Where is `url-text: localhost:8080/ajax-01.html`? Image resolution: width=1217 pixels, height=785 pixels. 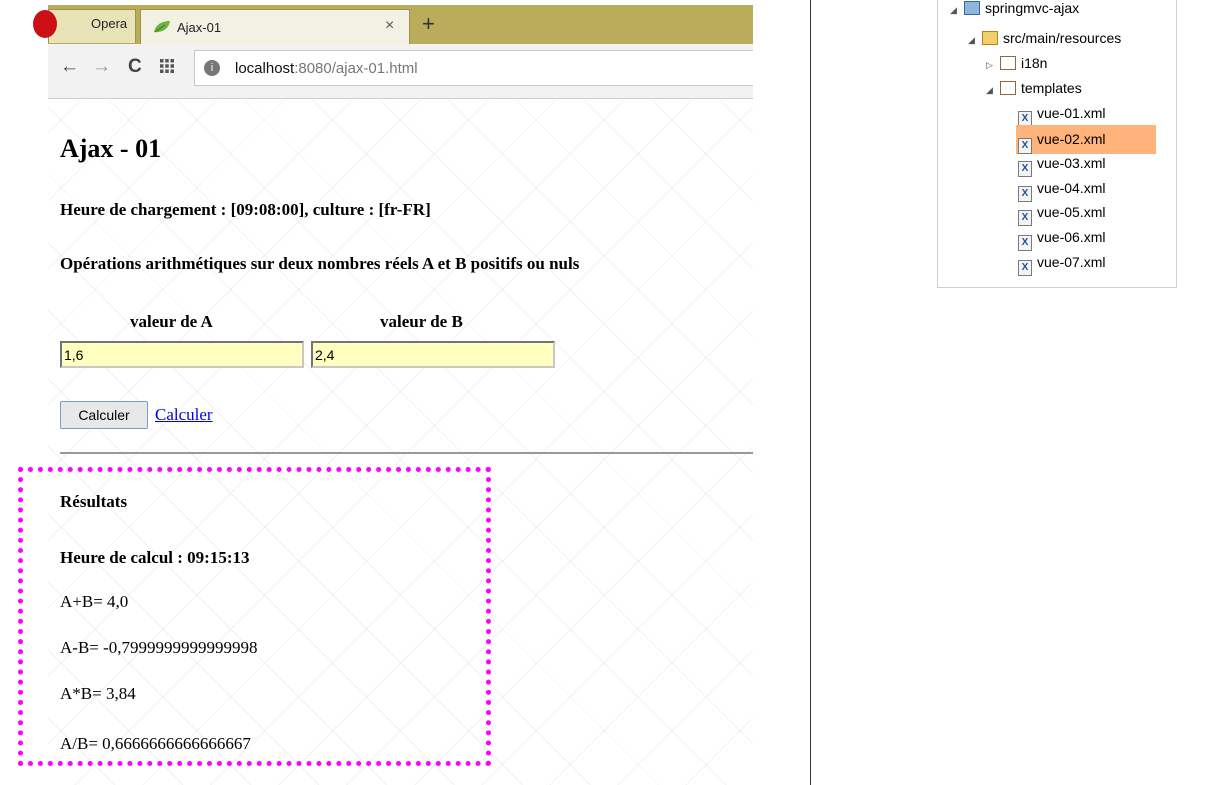 url-text: localhost:8080/ajax-01.html is located at coordinates (326, 68).